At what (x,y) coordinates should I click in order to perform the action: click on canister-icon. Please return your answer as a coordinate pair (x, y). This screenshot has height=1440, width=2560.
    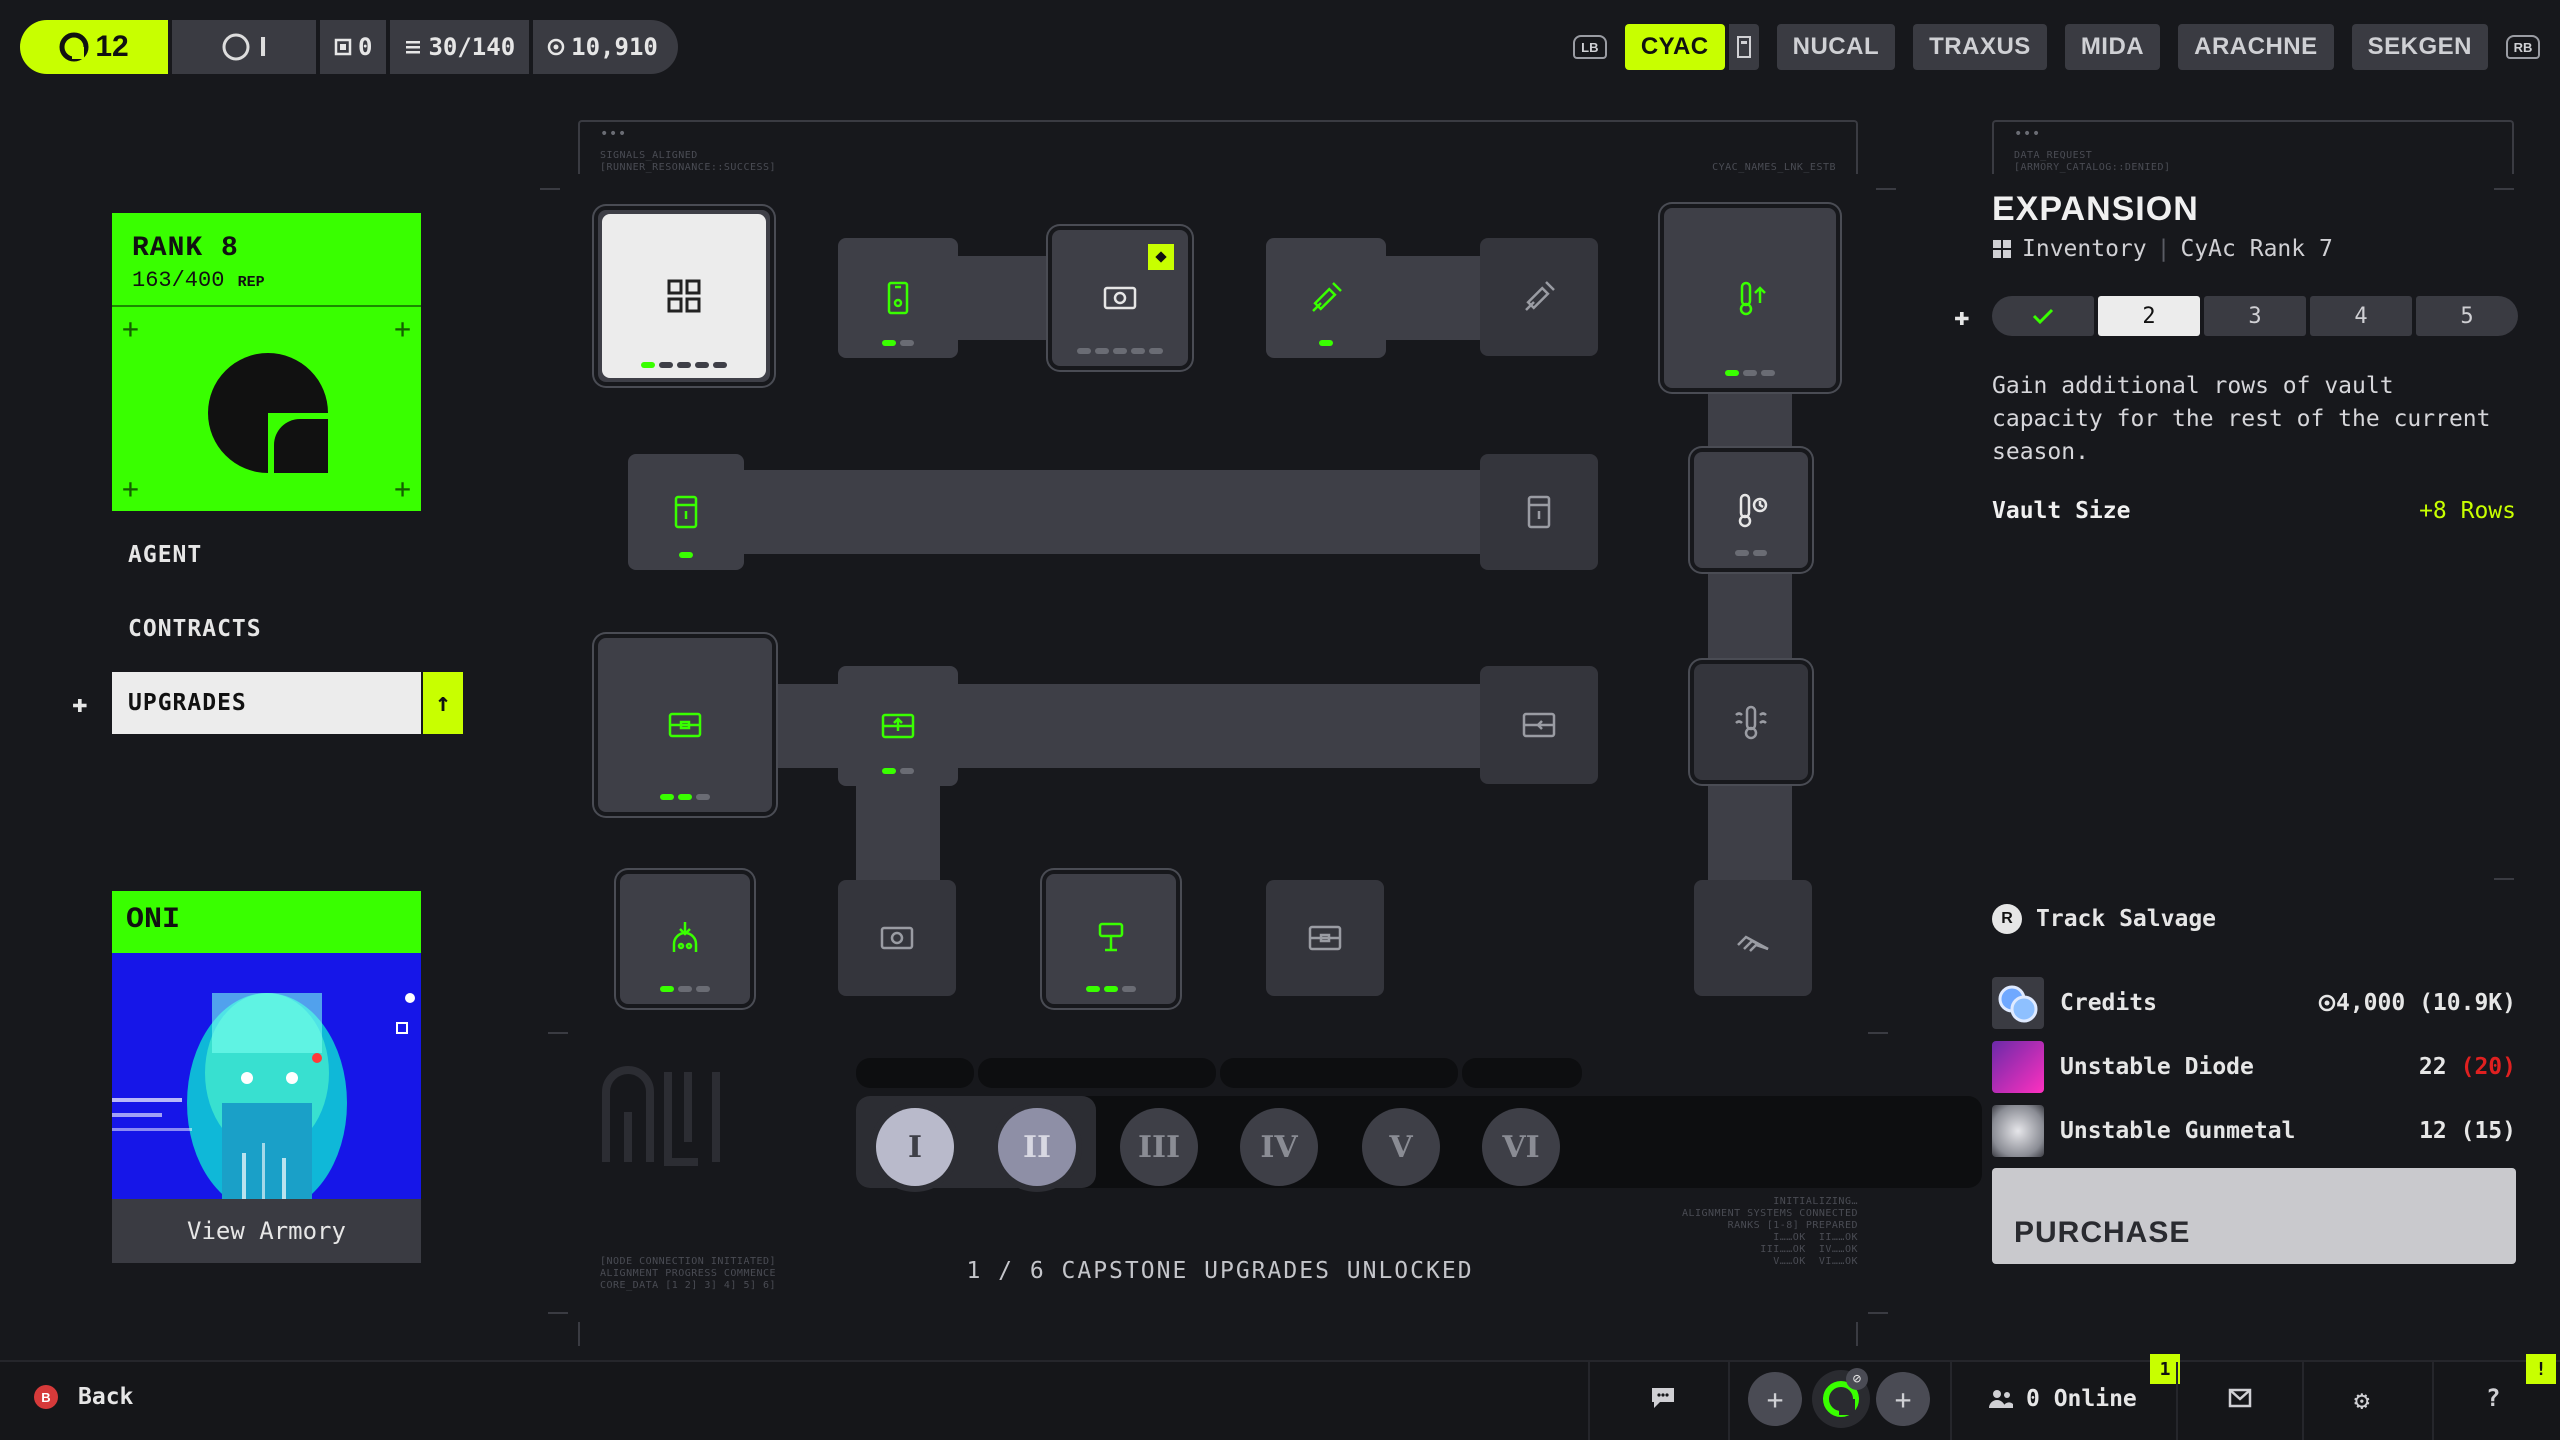
    Looking at the image, I should click on (1539, 512).